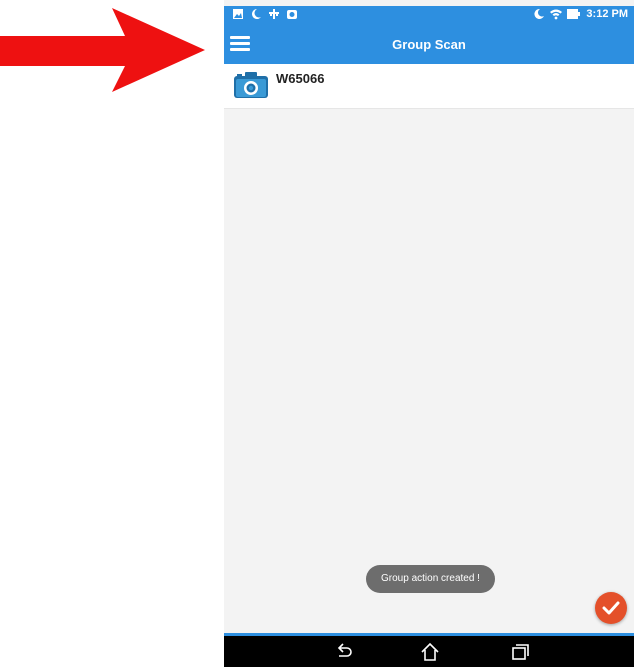  What do you see at coordinates (265, 14) in the screenshot?
I see `status-left-icons` at bounding box center [265, 14].